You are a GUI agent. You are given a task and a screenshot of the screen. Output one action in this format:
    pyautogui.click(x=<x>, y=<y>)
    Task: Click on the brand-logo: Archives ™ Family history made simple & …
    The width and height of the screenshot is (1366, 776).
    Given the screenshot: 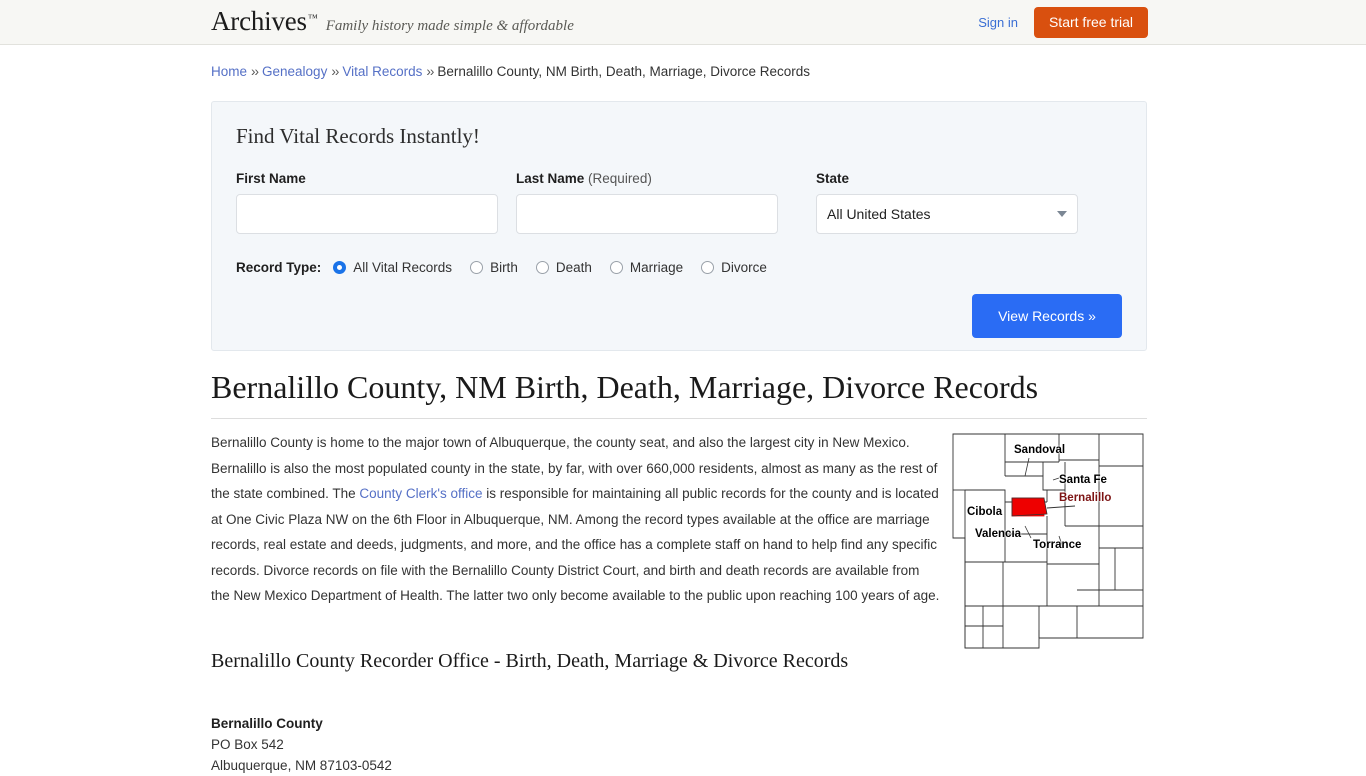 What is the action you would take?
    pyautogui.click(x=392, y=21)
    